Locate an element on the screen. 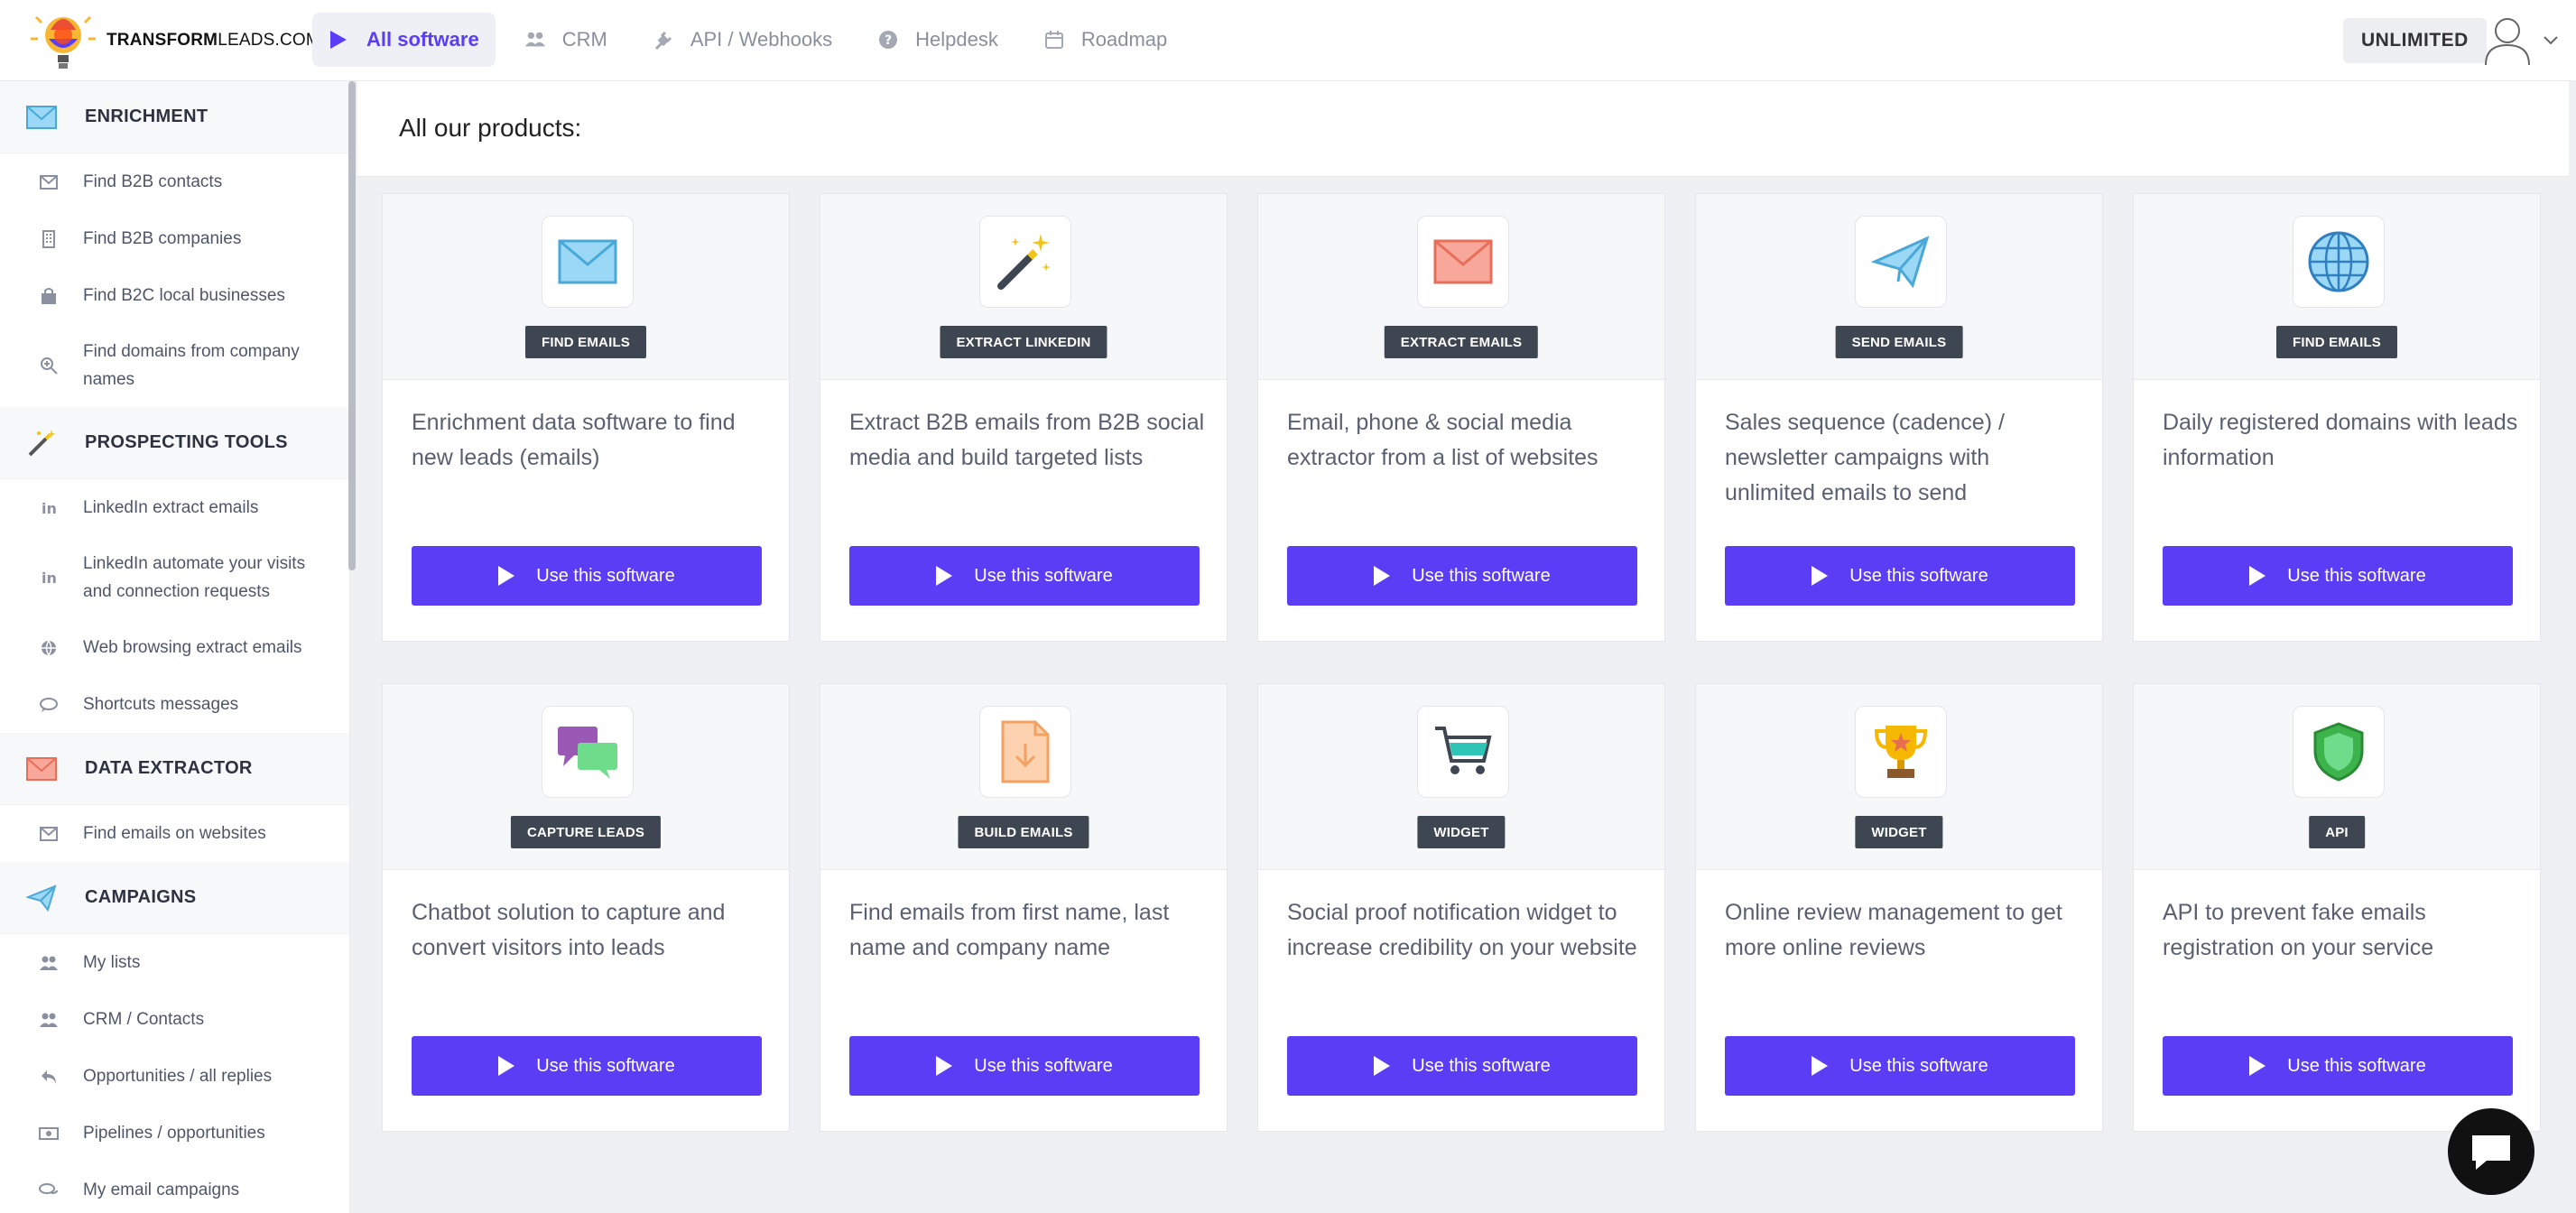 This screenshot has height=1213, width=2576. sidebar-section-title: PROSPECTING TOOLS is located at coordinates (186, 442).